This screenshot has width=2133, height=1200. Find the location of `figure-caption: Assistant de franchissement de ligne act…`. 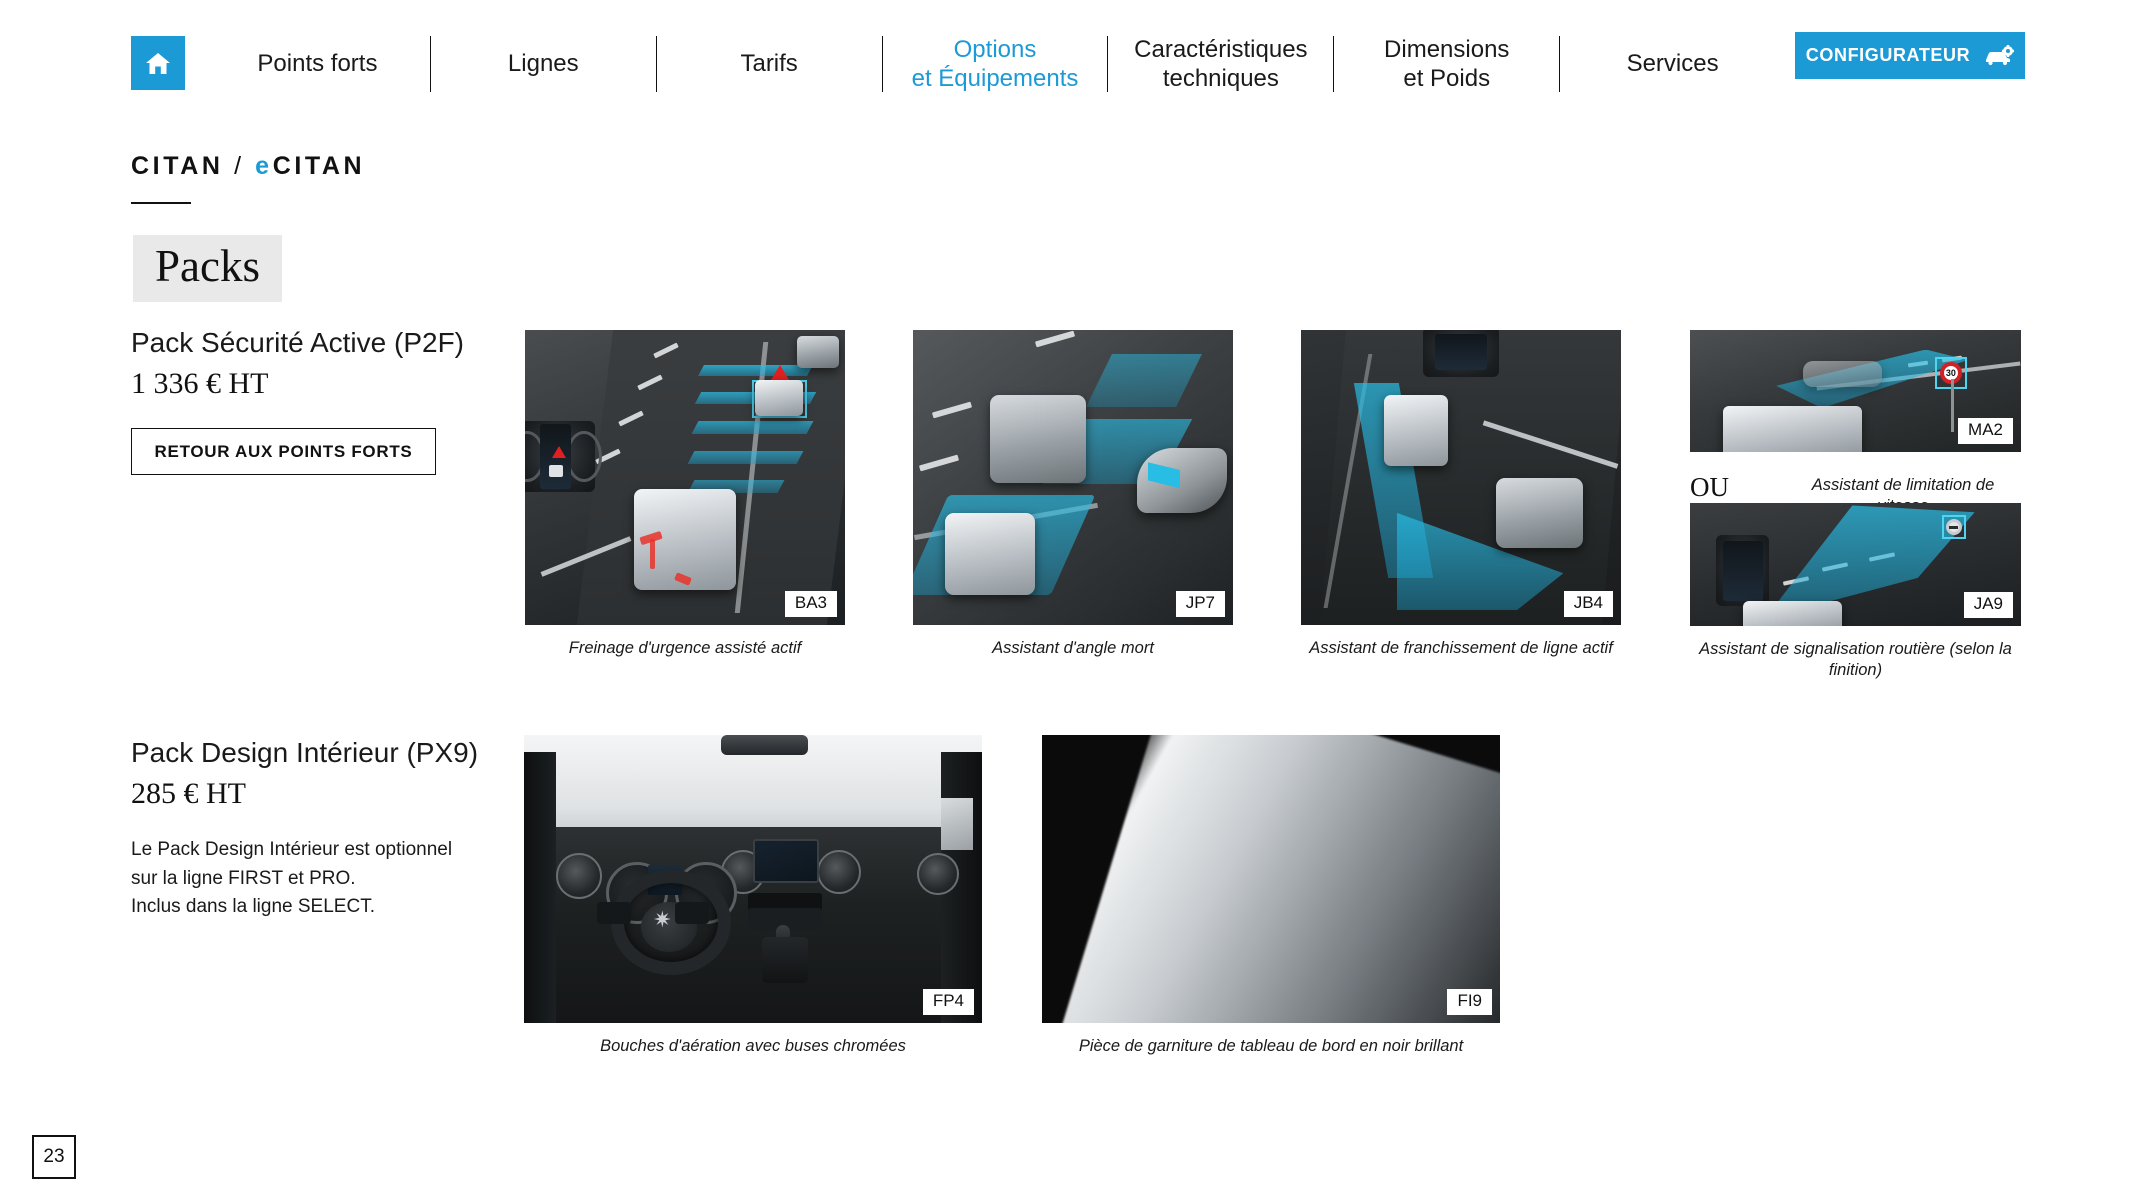

figure-caption: Assistant de franchissement de ligne act… is located at coordinates (1461, 648).